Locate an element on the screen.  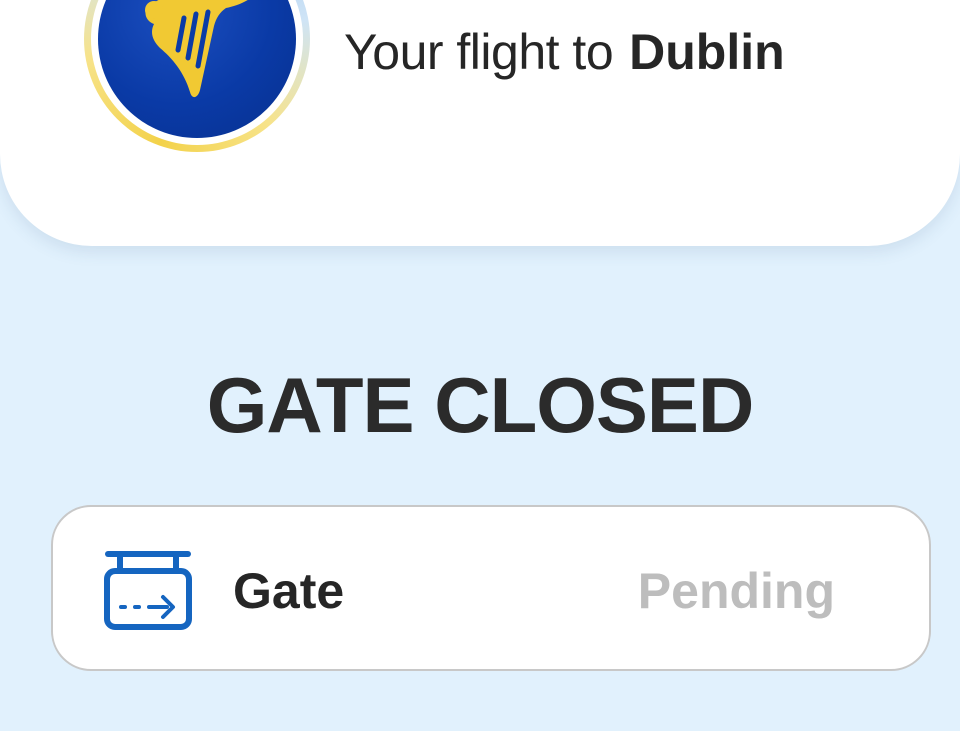
flight-destination-title: Your flight to Dublin is located at coordinates (564, 52).